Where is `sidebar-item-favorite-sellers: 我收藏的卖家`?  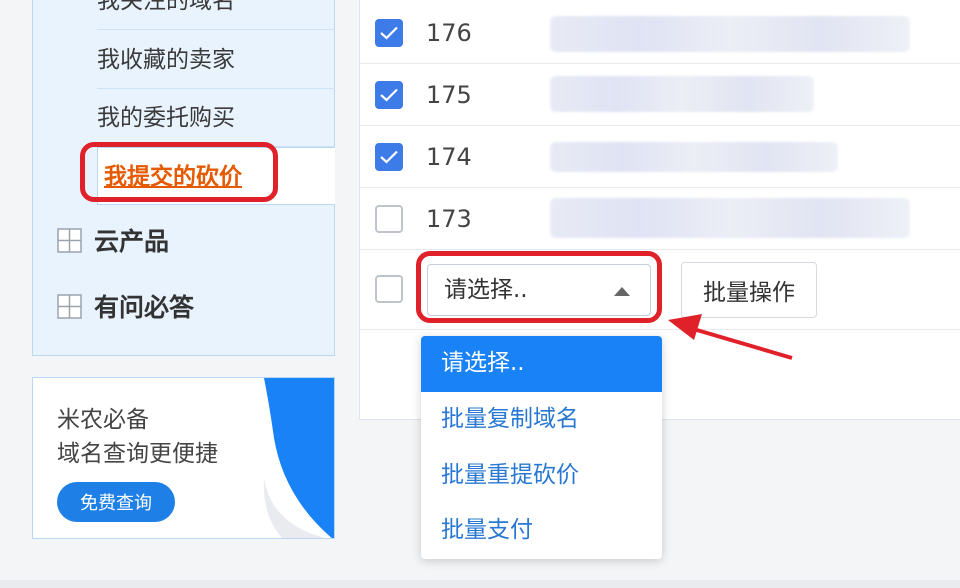 sidebar-item-favorite-sellers: 我收藏的卖家 is located at coordinates (216, 60).